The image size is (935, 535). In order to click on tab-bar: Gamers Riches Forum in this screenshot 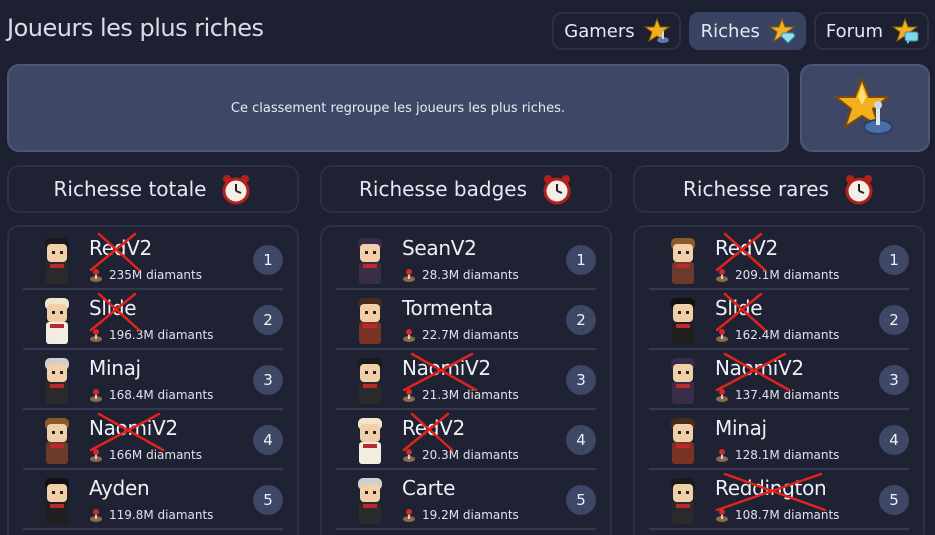, I will do `click(740, 31)`.